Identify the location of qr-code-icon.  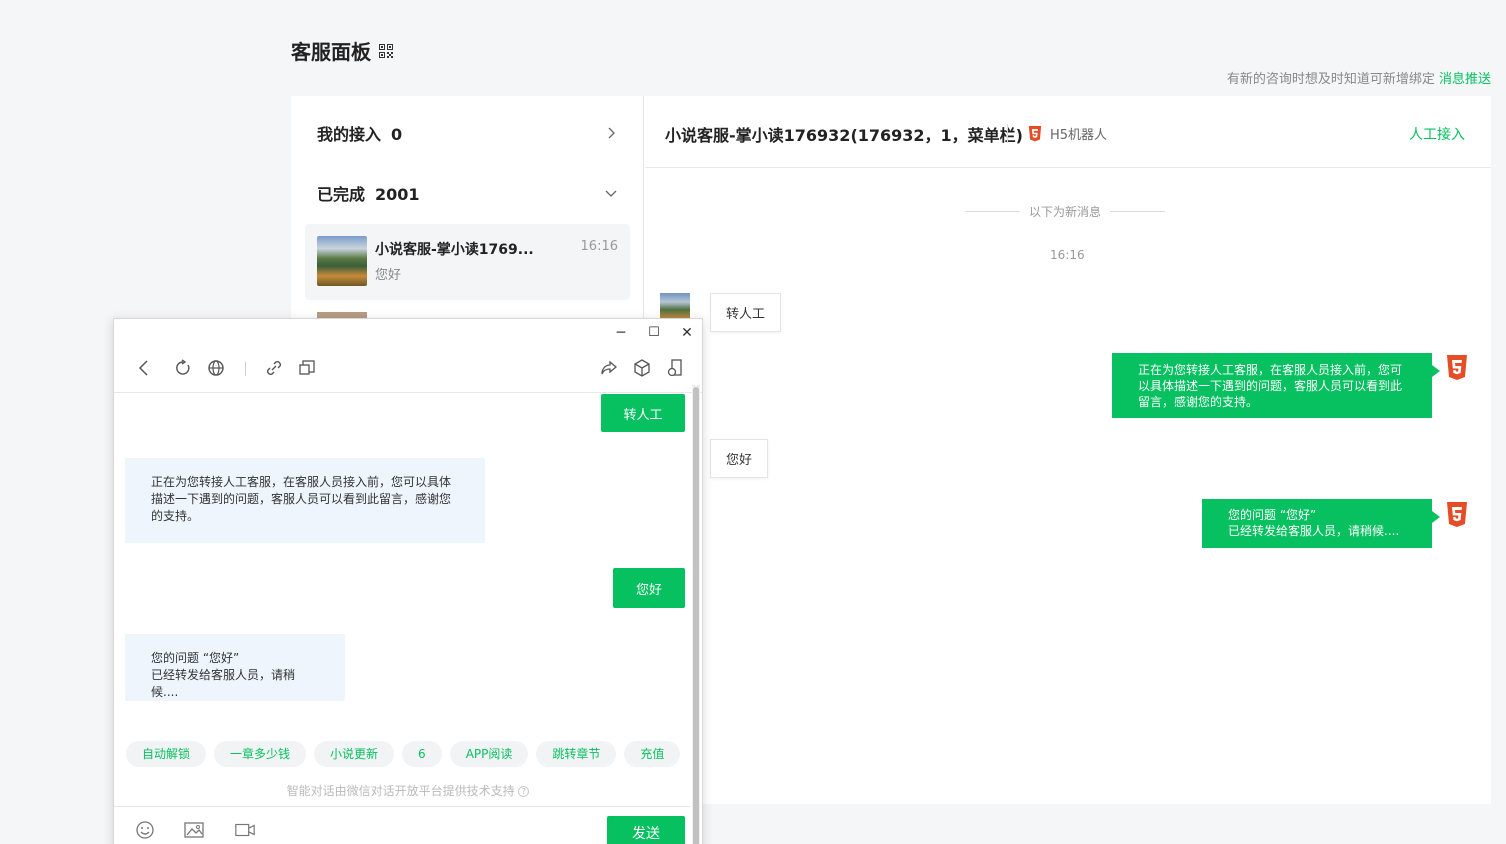
(386, 50).